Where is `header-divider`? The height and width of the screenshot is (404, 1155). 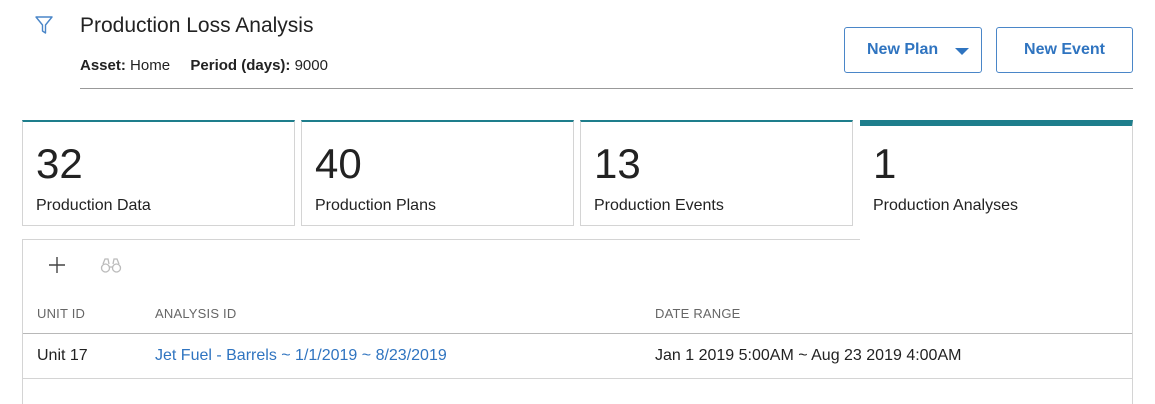 header-divider is located at coordinates (606, 88).